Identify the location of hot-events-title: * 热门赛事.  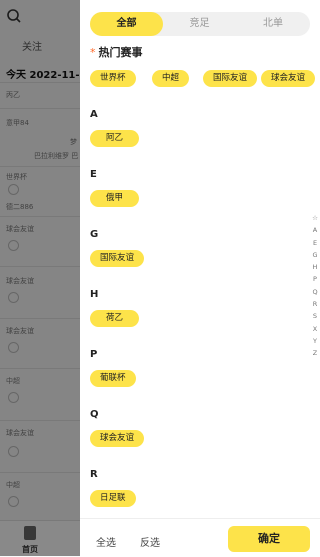
(116, 52).